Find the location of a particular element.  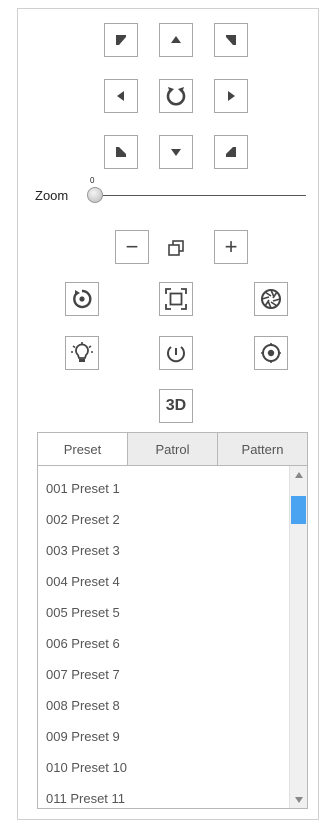

ptz-right-button is located at coordinates (231, 96).